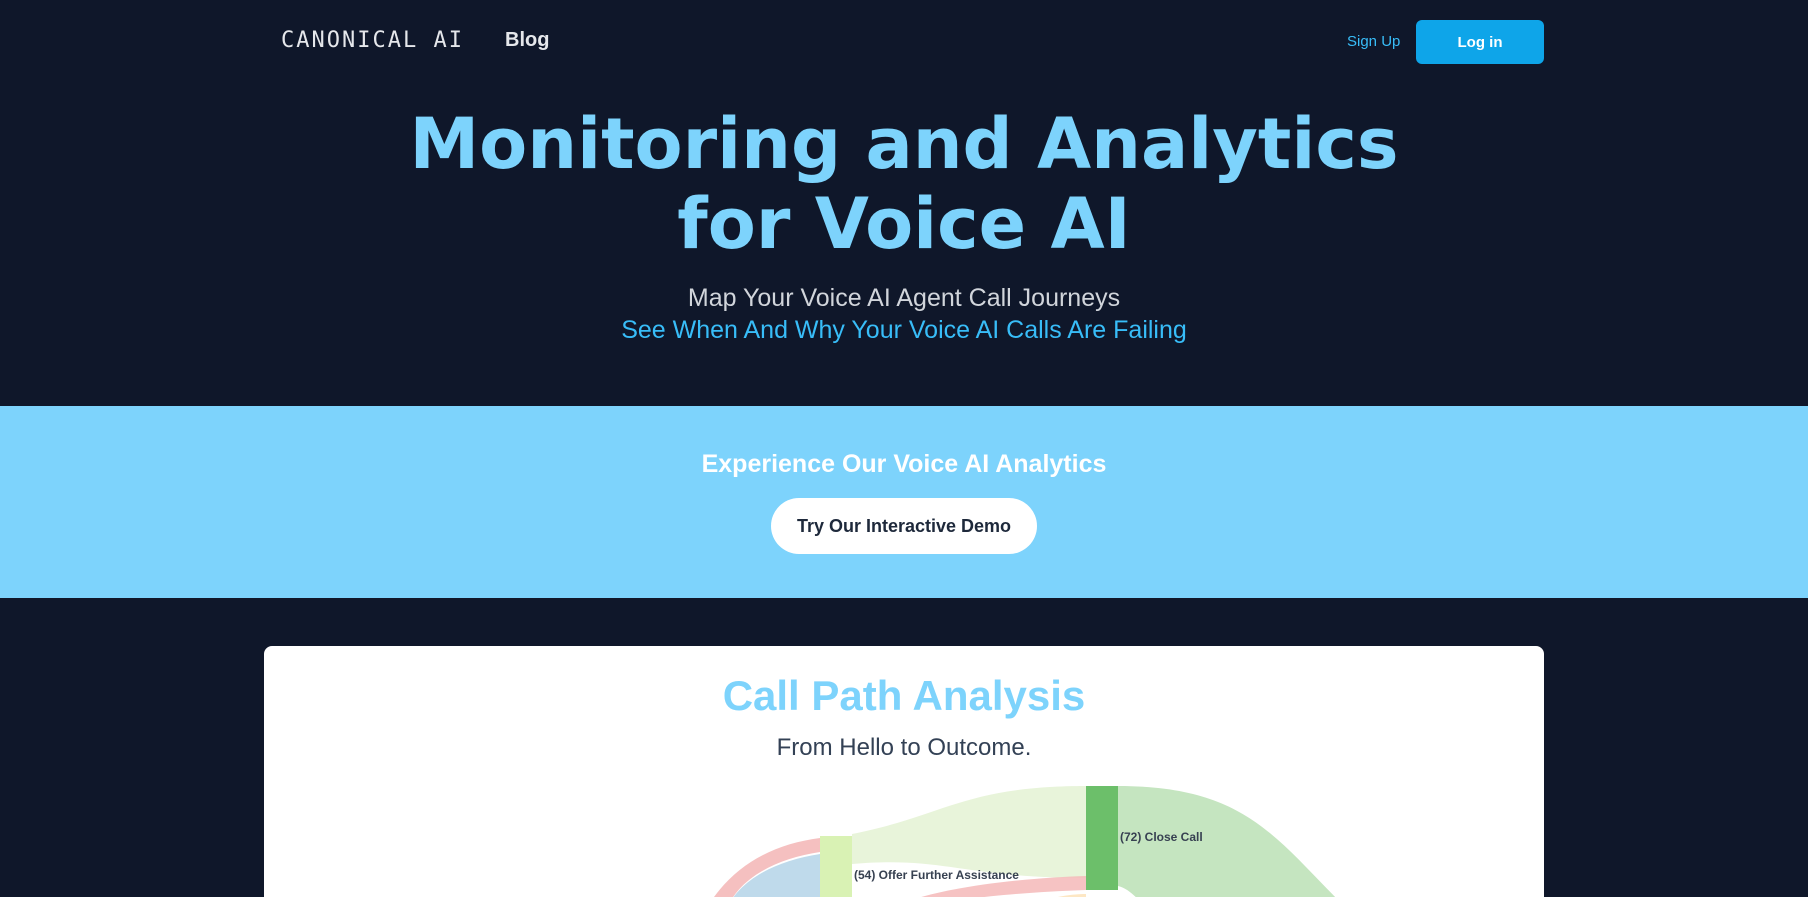 This screenshot has height=897, width=1808. What do you see at coordinates (1373, 41) in the screenshot?
I see `sign-up-link: Sign Up` at bounding box center [1373, 41].